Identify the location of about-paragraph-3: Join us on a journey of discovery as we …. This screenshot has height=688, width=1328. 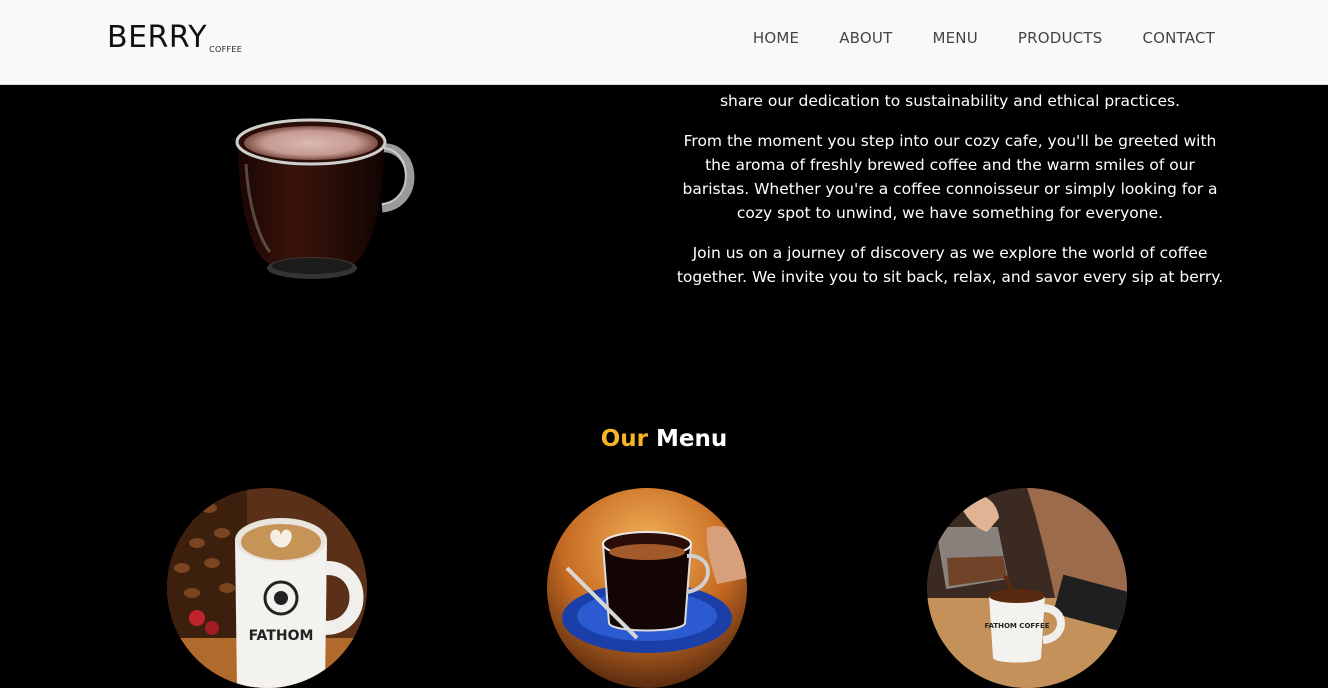
(950, 265).